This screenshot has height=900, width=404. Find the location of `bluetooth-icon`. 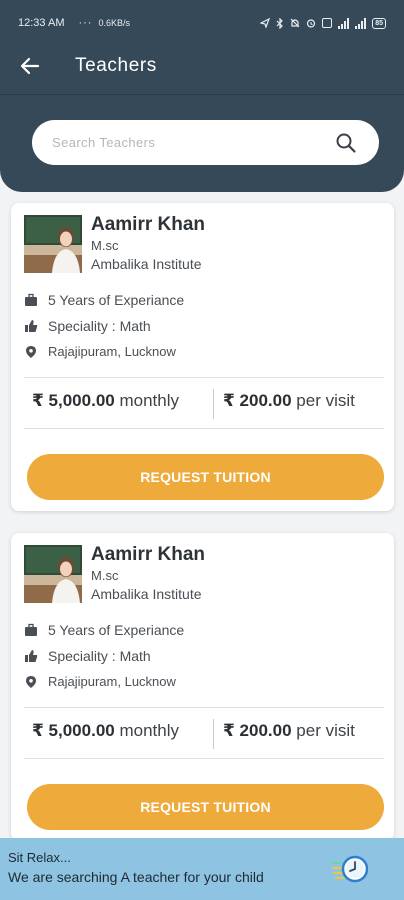

bluetooth-icon is located at coordinates (280, 23).